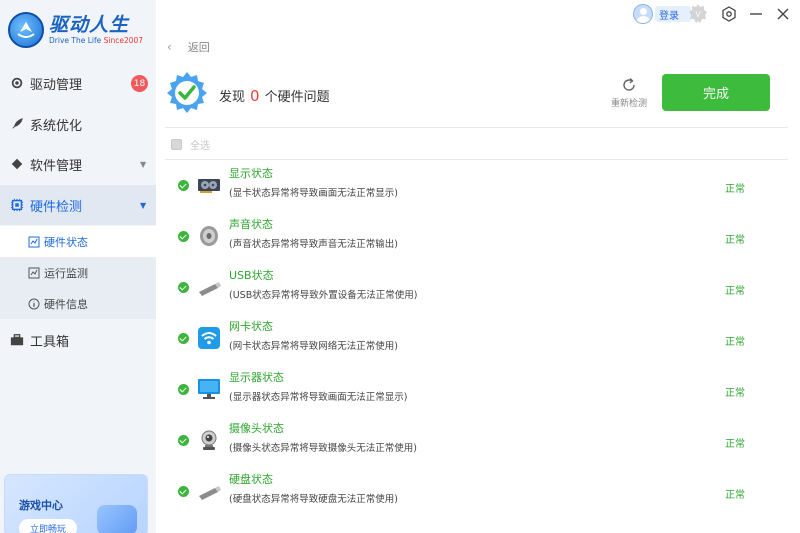 The width and height of the screenshot is (800, 533). What do you see at coordinates (256, 428) in the screenshot?
I see `row-title: 摄像头状态` at bounding box center [256, 428].